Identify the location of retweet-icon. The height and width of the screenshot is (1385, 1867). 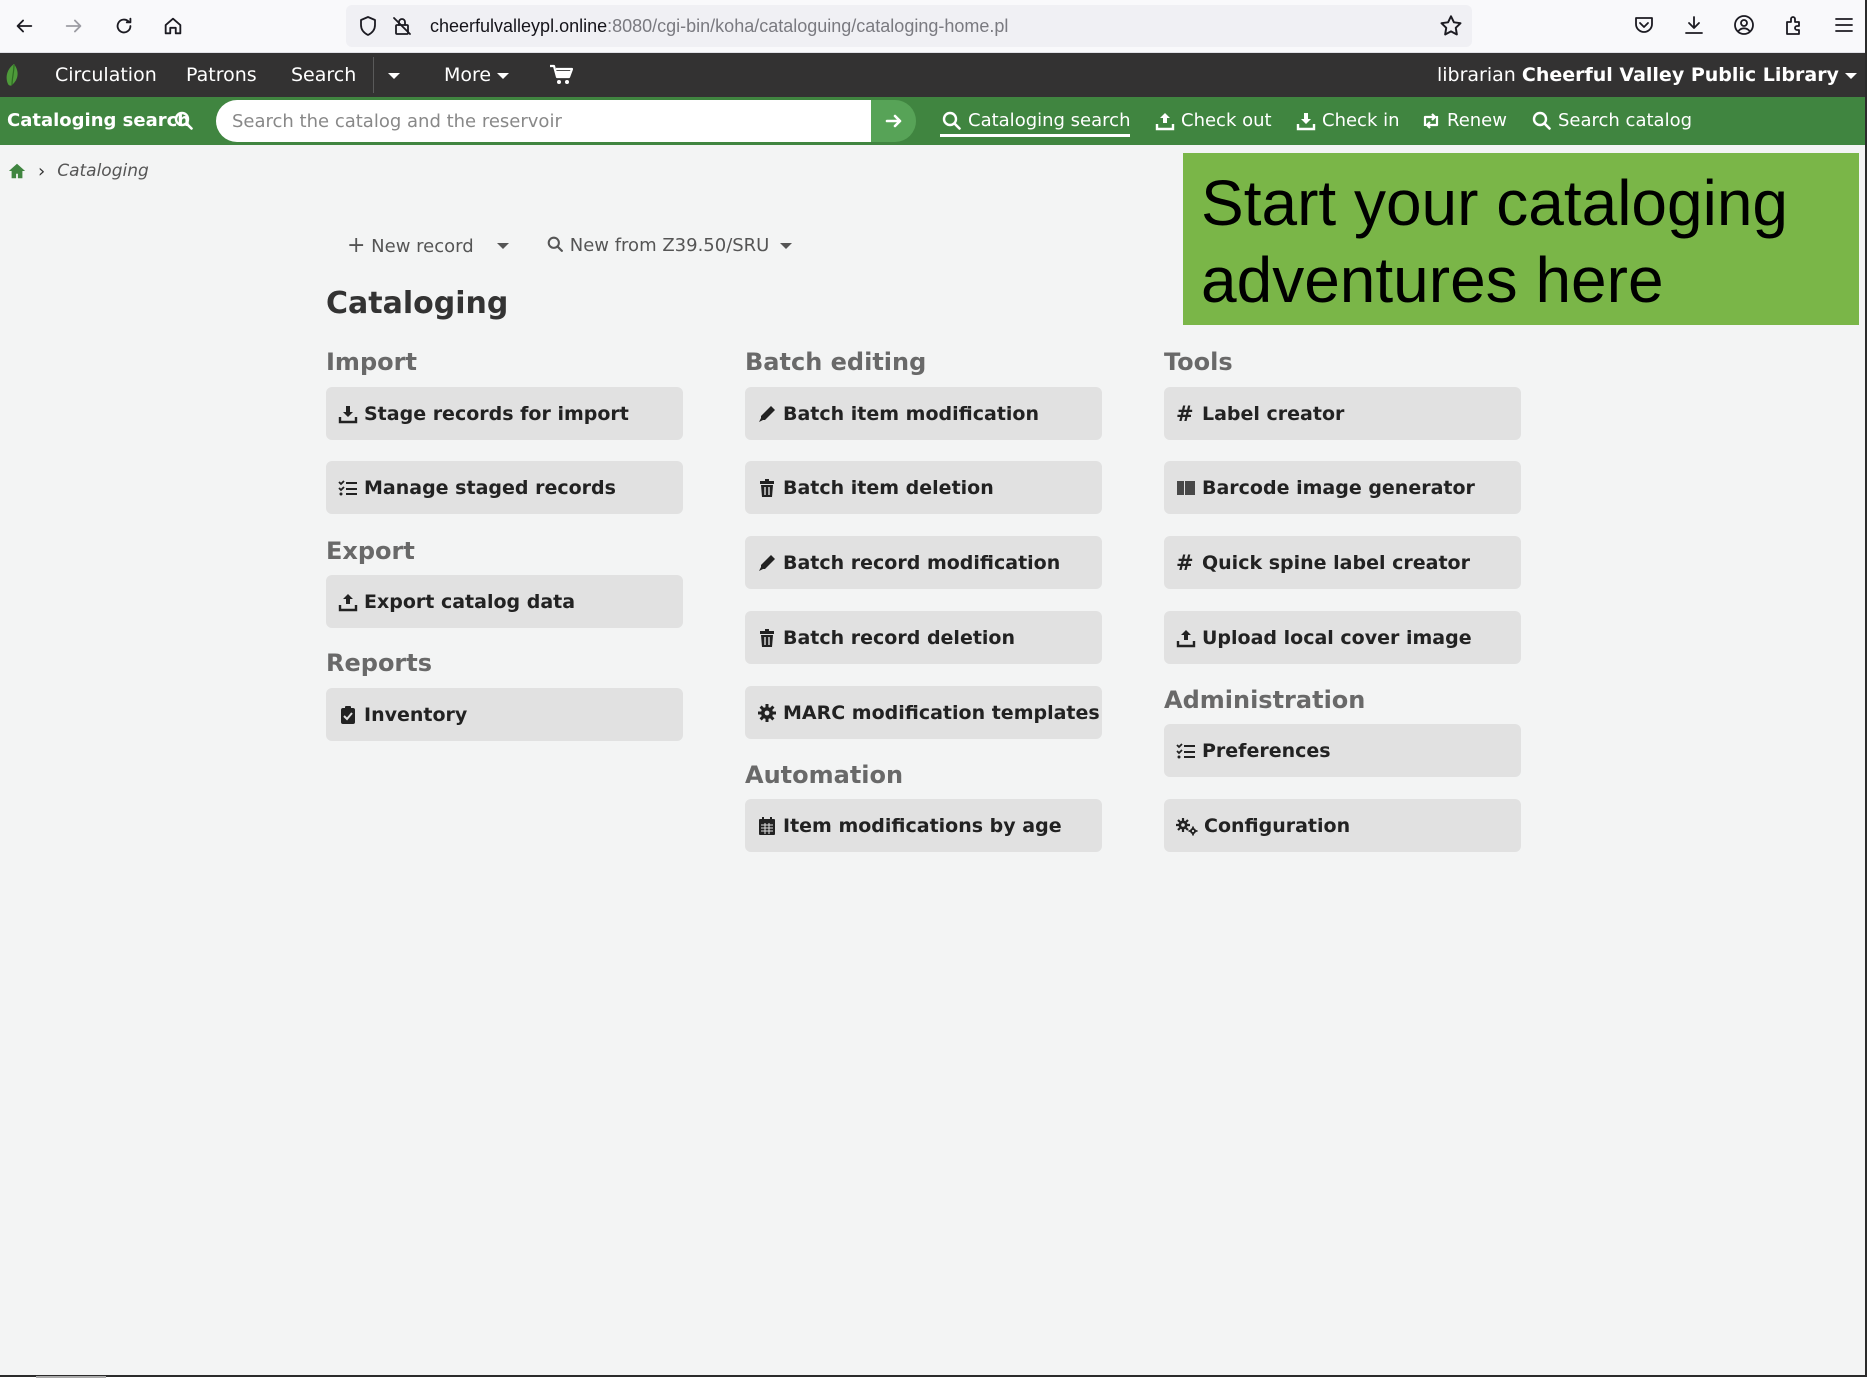
(1431, 121).